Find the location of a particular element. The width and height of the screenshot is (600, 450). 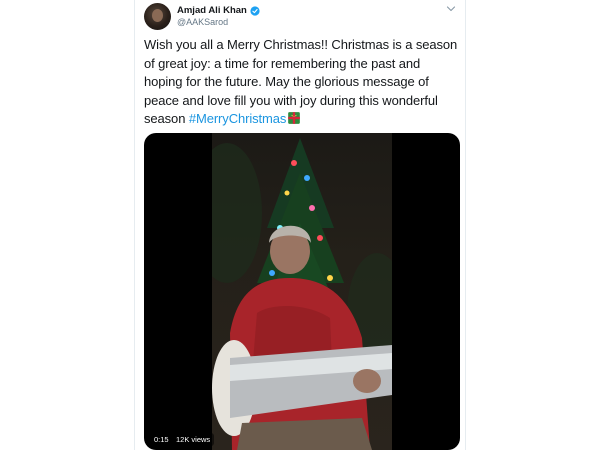

video-view-count: 12K views is located at coordinates (193, 439).